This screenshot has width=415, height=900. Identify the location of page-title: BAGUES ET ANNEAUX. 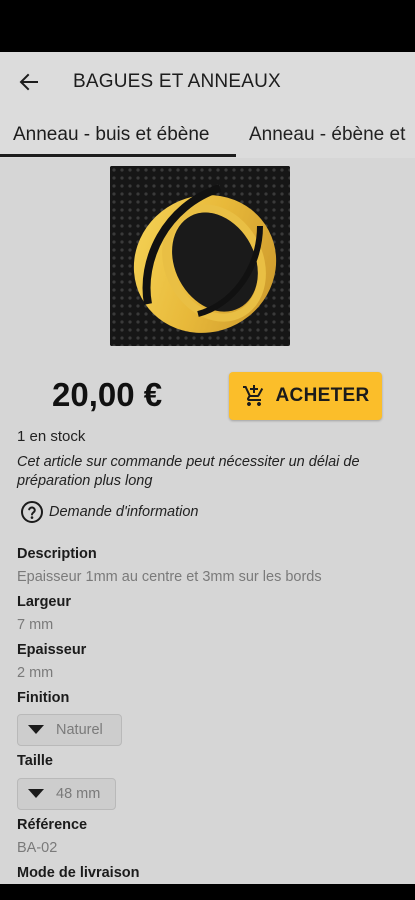
(177, 81).